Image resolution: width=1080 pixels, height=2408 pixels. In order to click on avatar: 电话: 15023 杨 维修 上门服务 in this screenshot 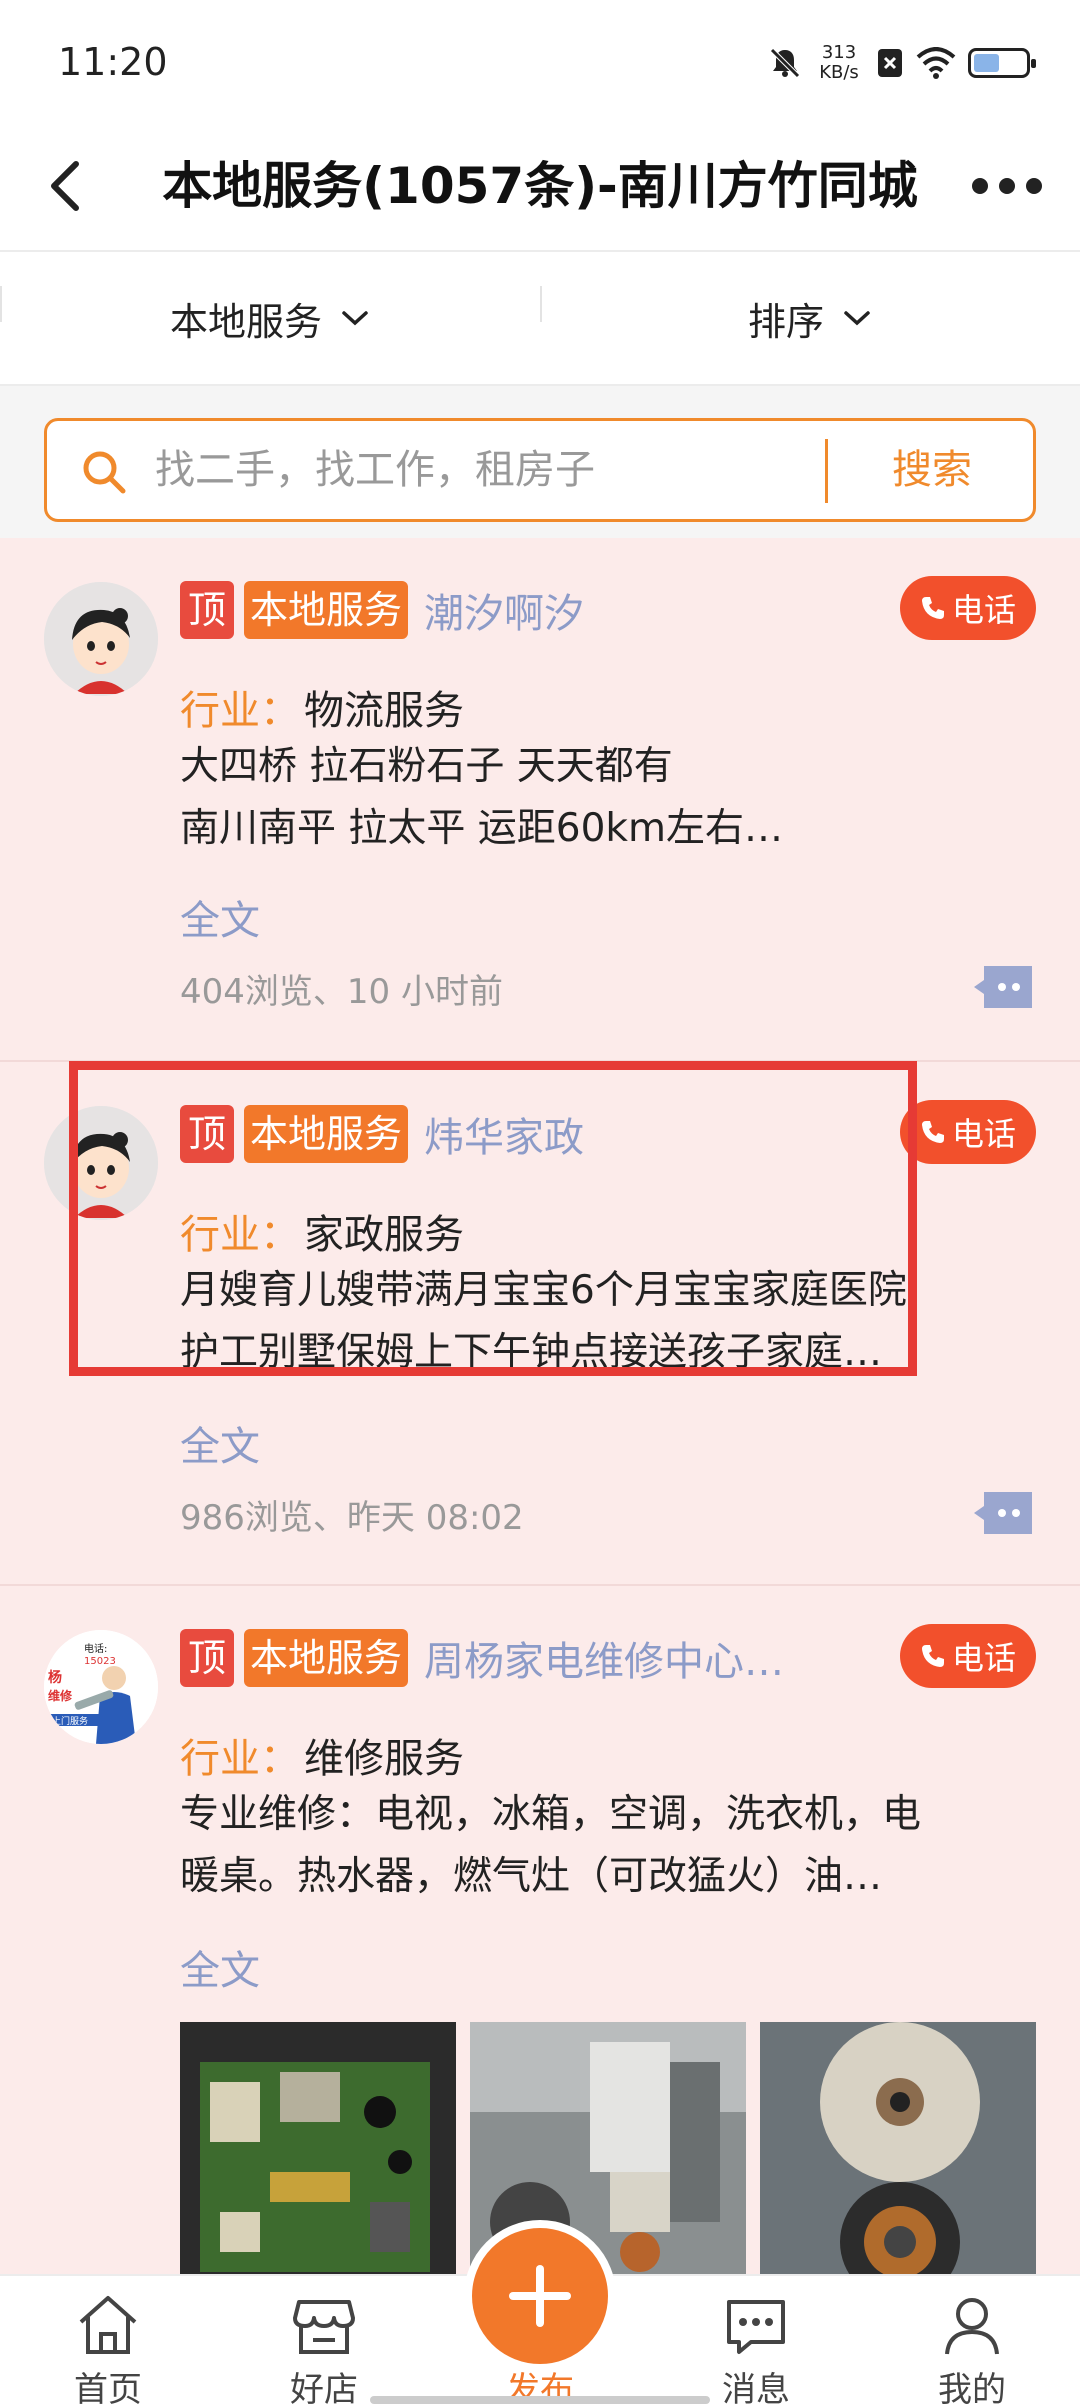, I will do `click(101, 1687)`.